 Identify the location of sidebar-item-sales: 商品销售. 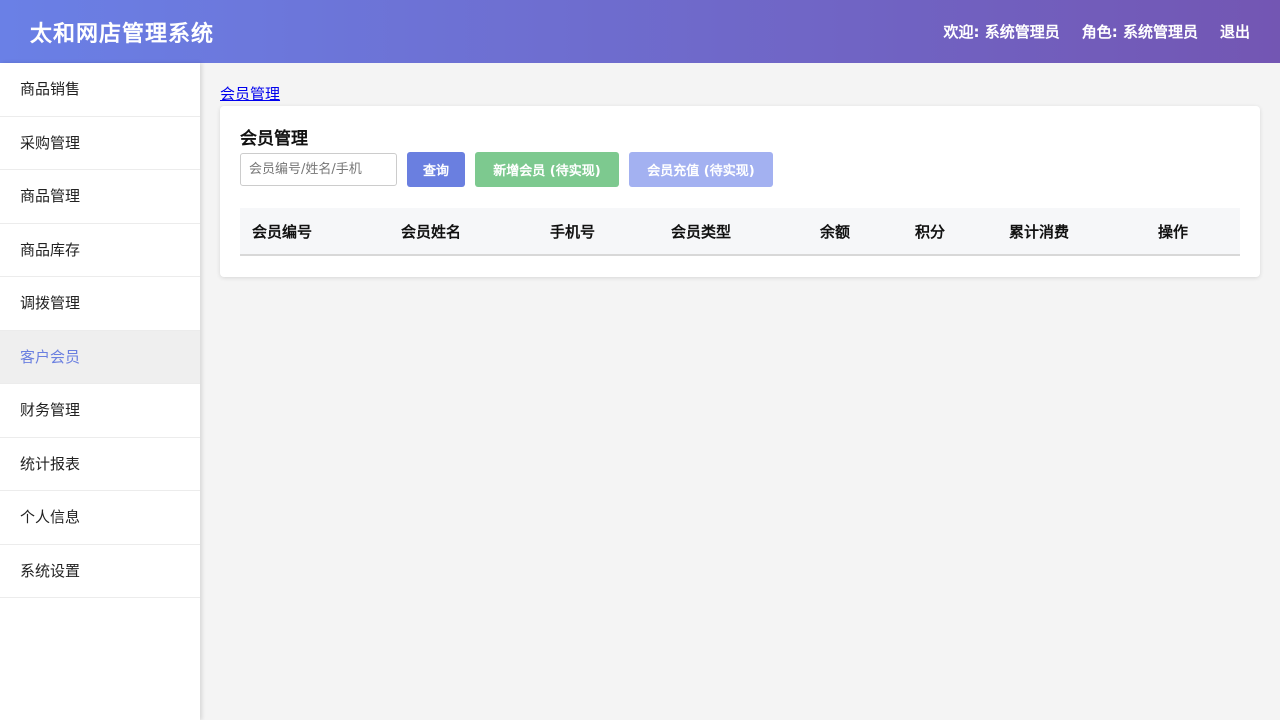
(100, 90).